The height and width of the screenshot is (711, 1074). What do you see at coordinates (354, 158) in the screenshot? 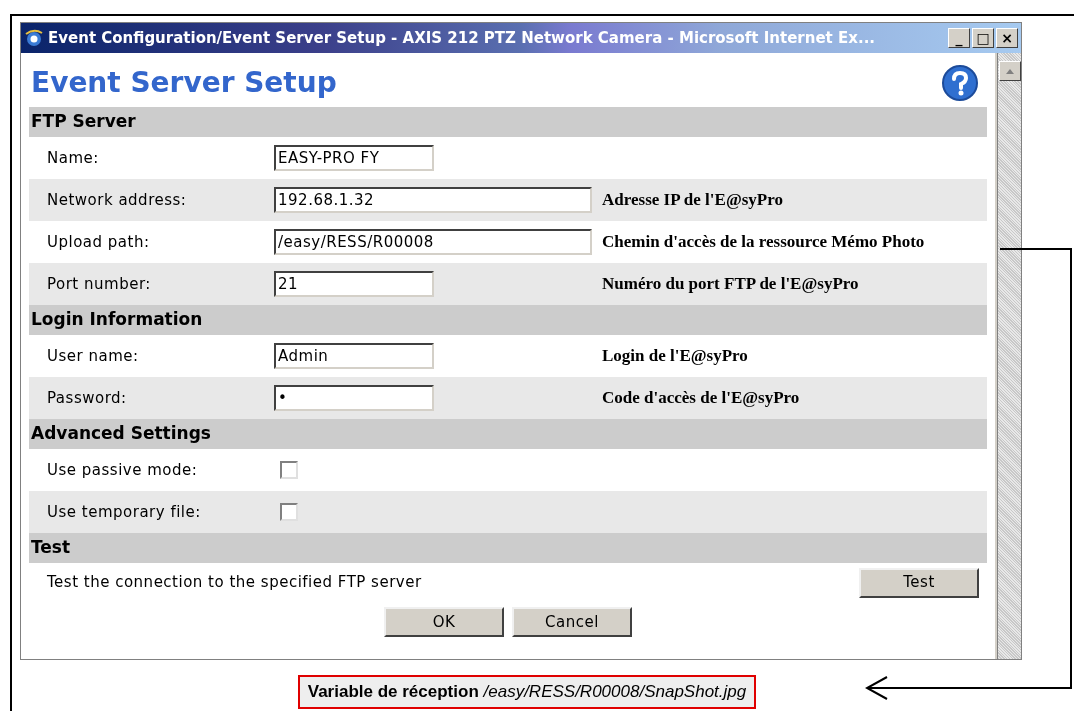
I see `input-field: EASY-PRO FY` at bounding box center [354, 158].